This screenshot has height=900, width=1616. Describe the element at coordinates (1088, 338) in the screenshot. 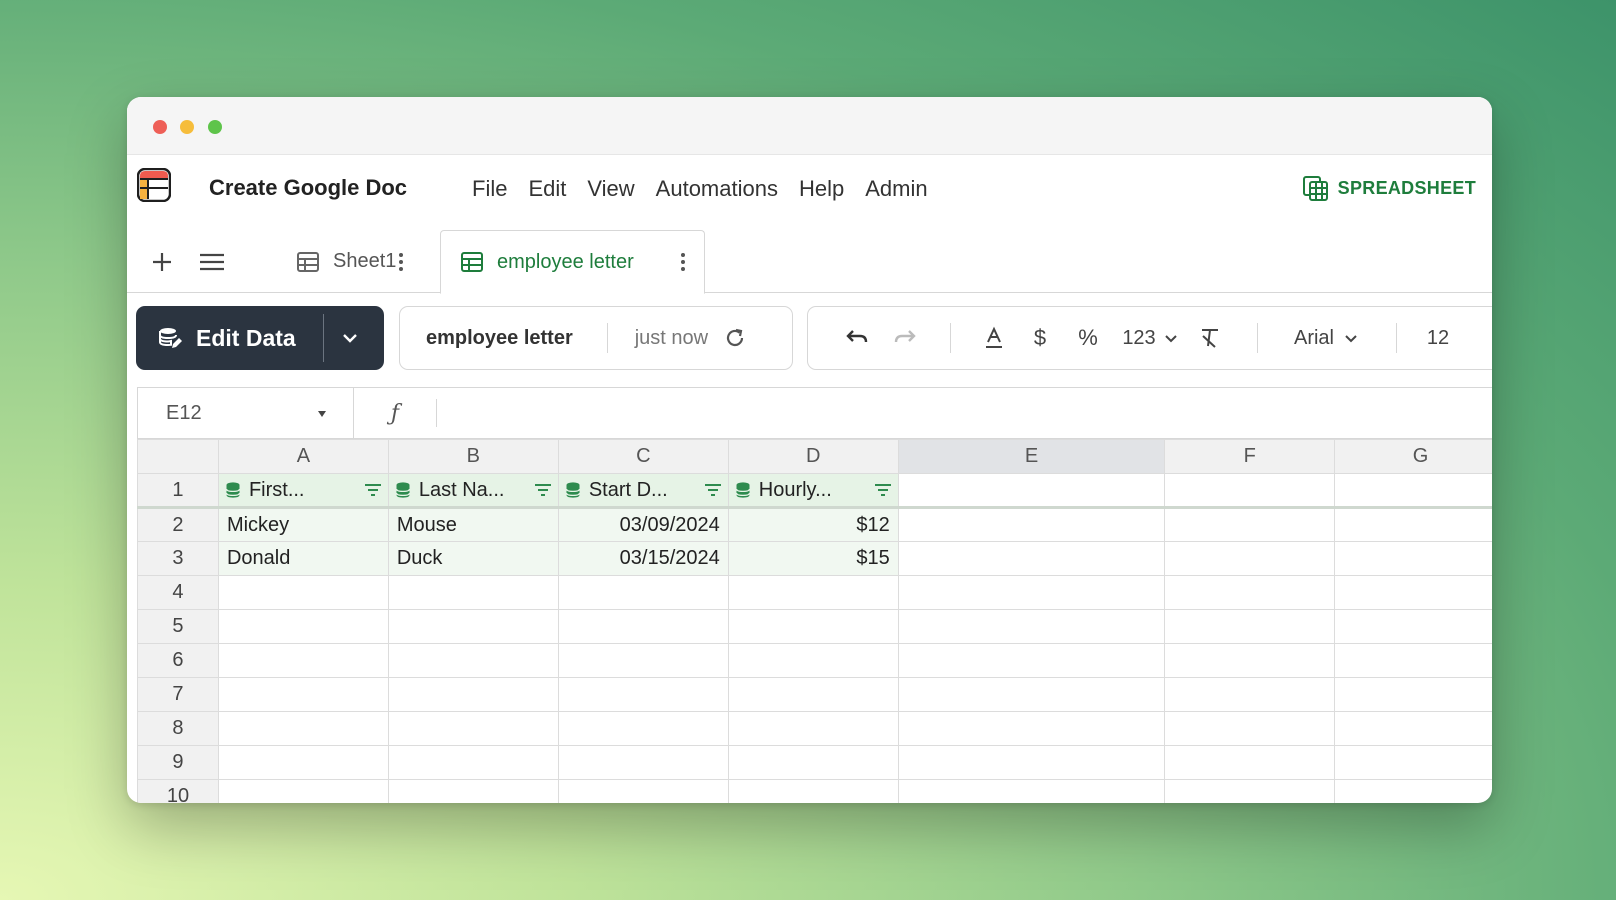

I see `percent-format-button: %` at that location.